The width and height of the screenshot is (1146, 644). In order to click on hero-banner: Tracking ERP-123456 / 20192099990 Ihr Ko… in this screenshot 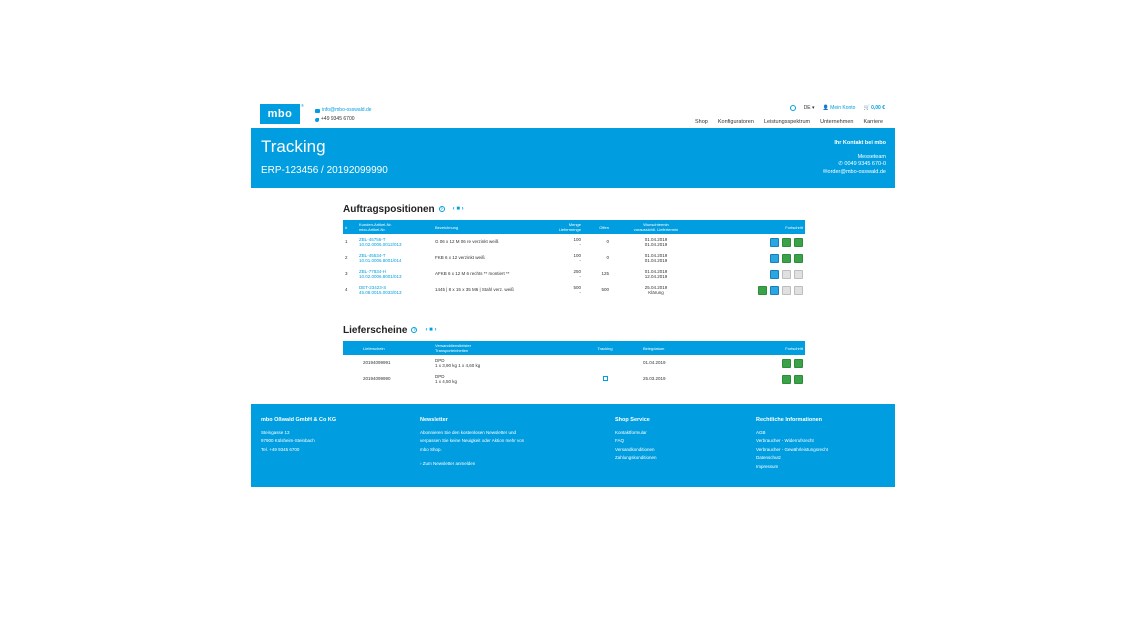, I will do `click(573, 158)`.